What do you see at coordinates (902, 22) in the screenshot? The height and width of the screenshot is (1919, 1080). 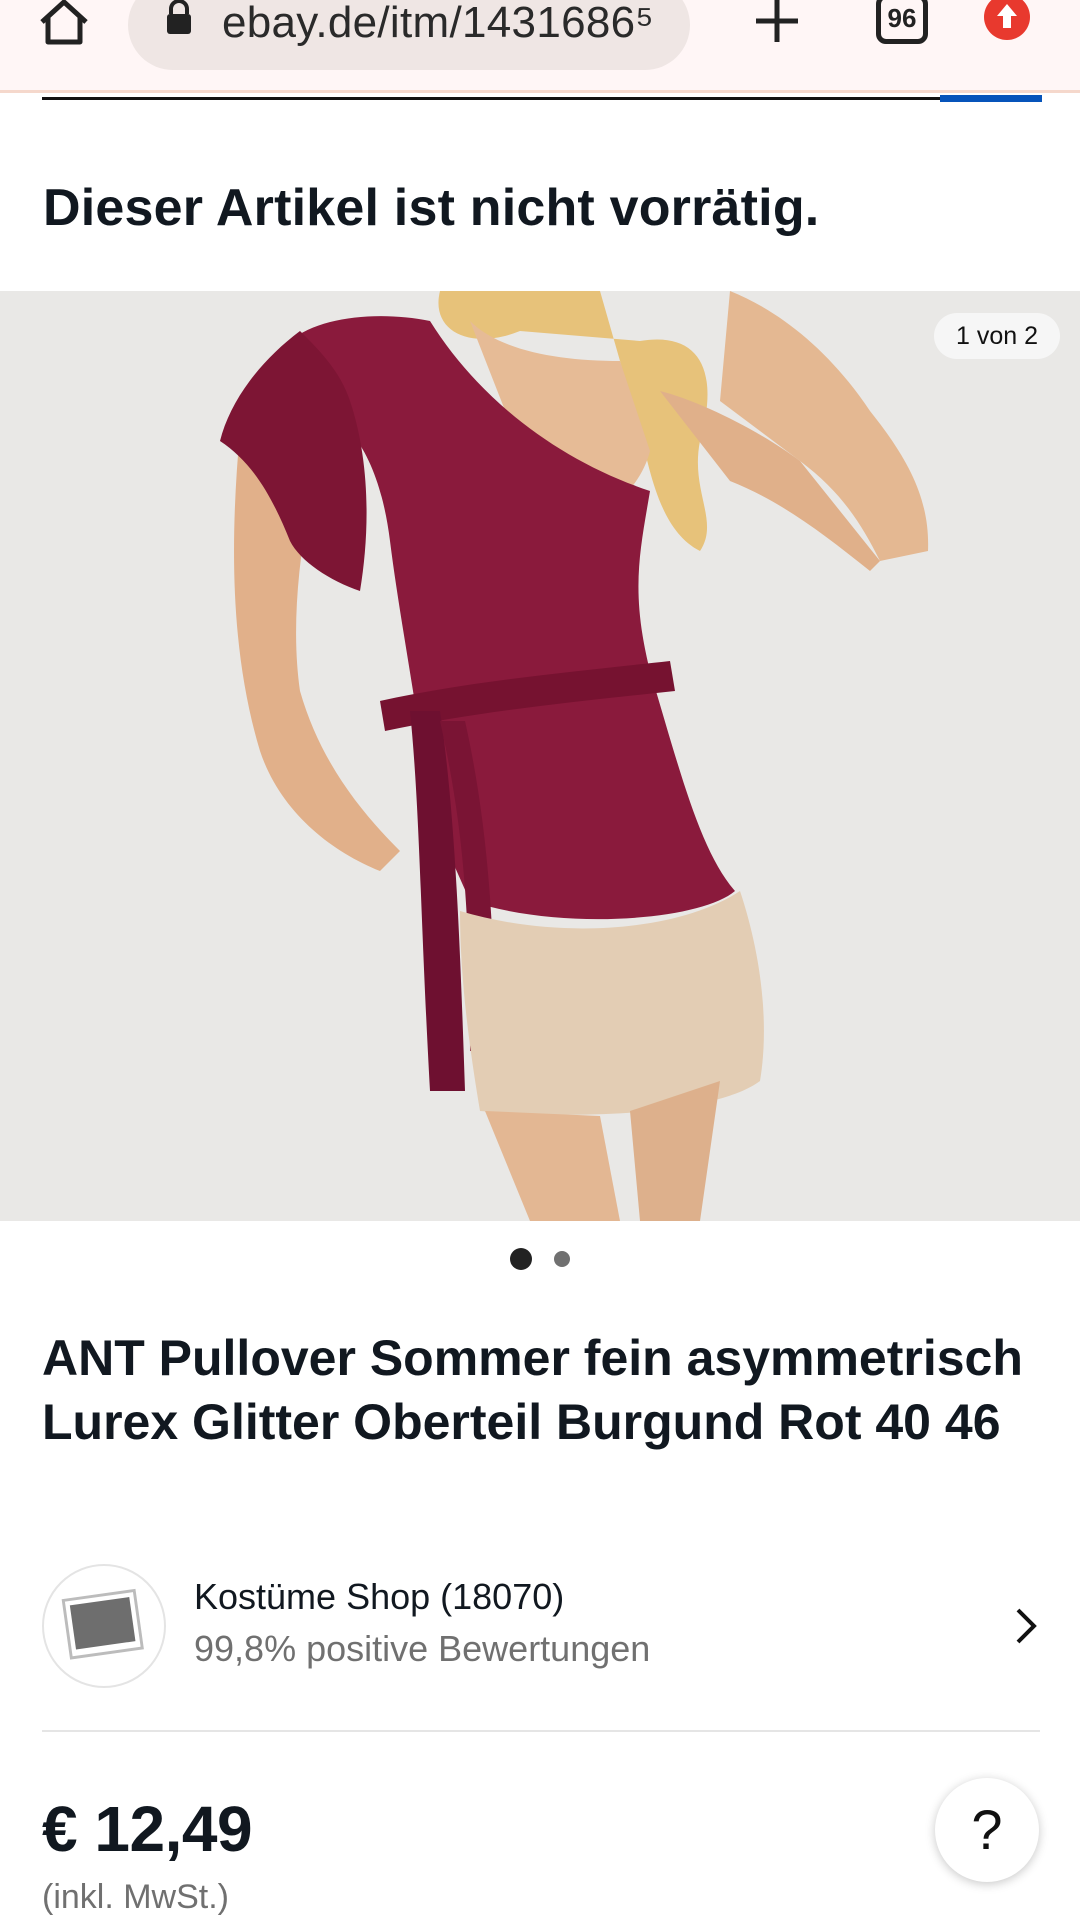 I see `tabs-count-button: 96` at bounding box center [902, 22].